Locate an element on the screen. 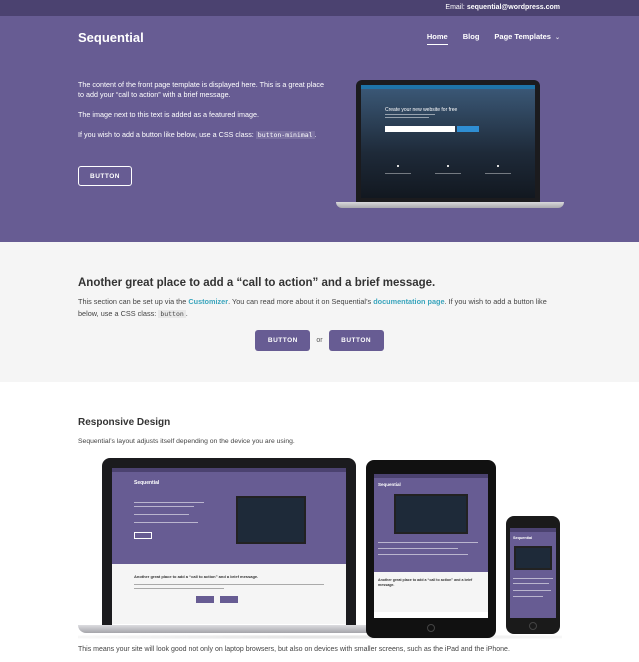  nav-page-templates: Page Templates ⌄ is located at coordinates (527, 38).